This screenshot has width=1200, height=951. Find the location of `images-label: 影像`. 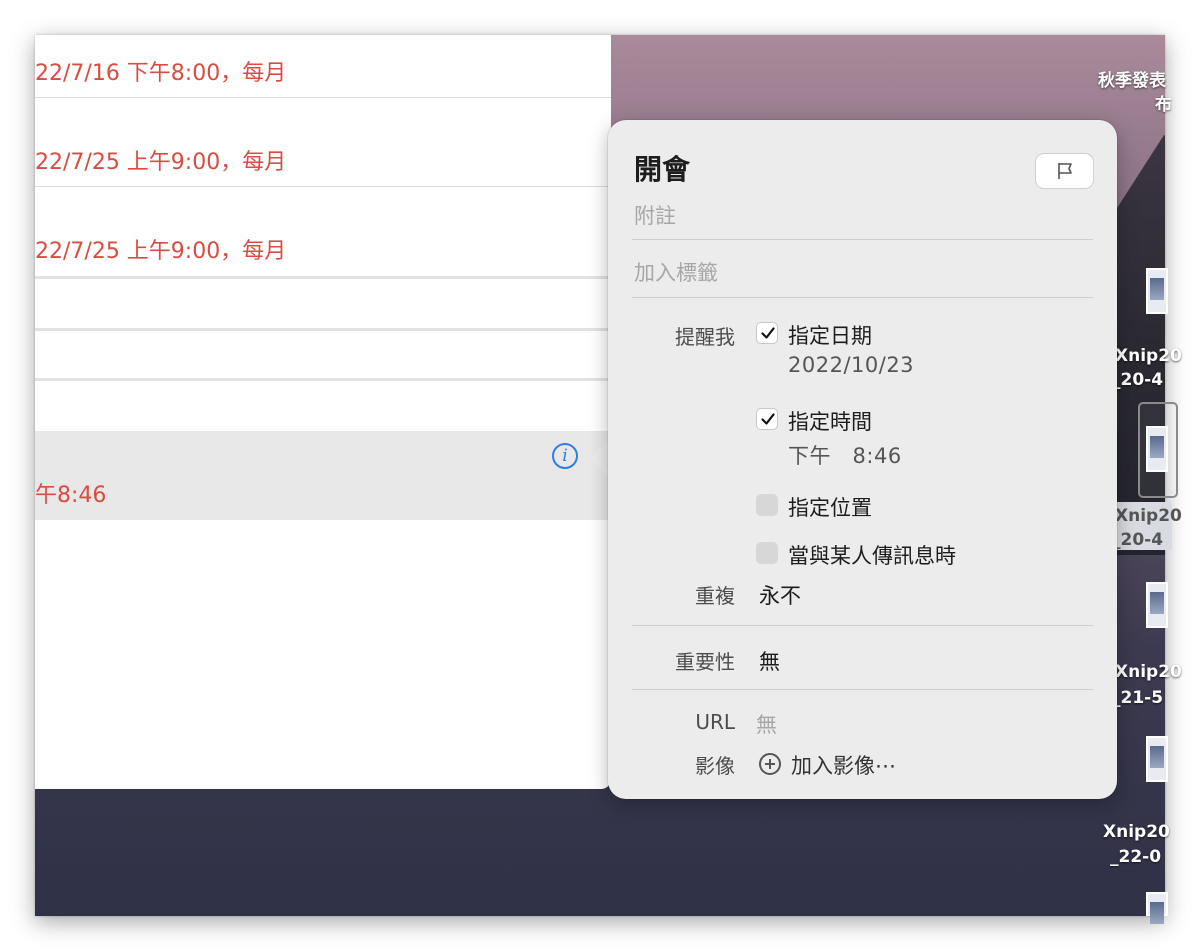

images-label: 影像 is located at coordinates (715, 766).